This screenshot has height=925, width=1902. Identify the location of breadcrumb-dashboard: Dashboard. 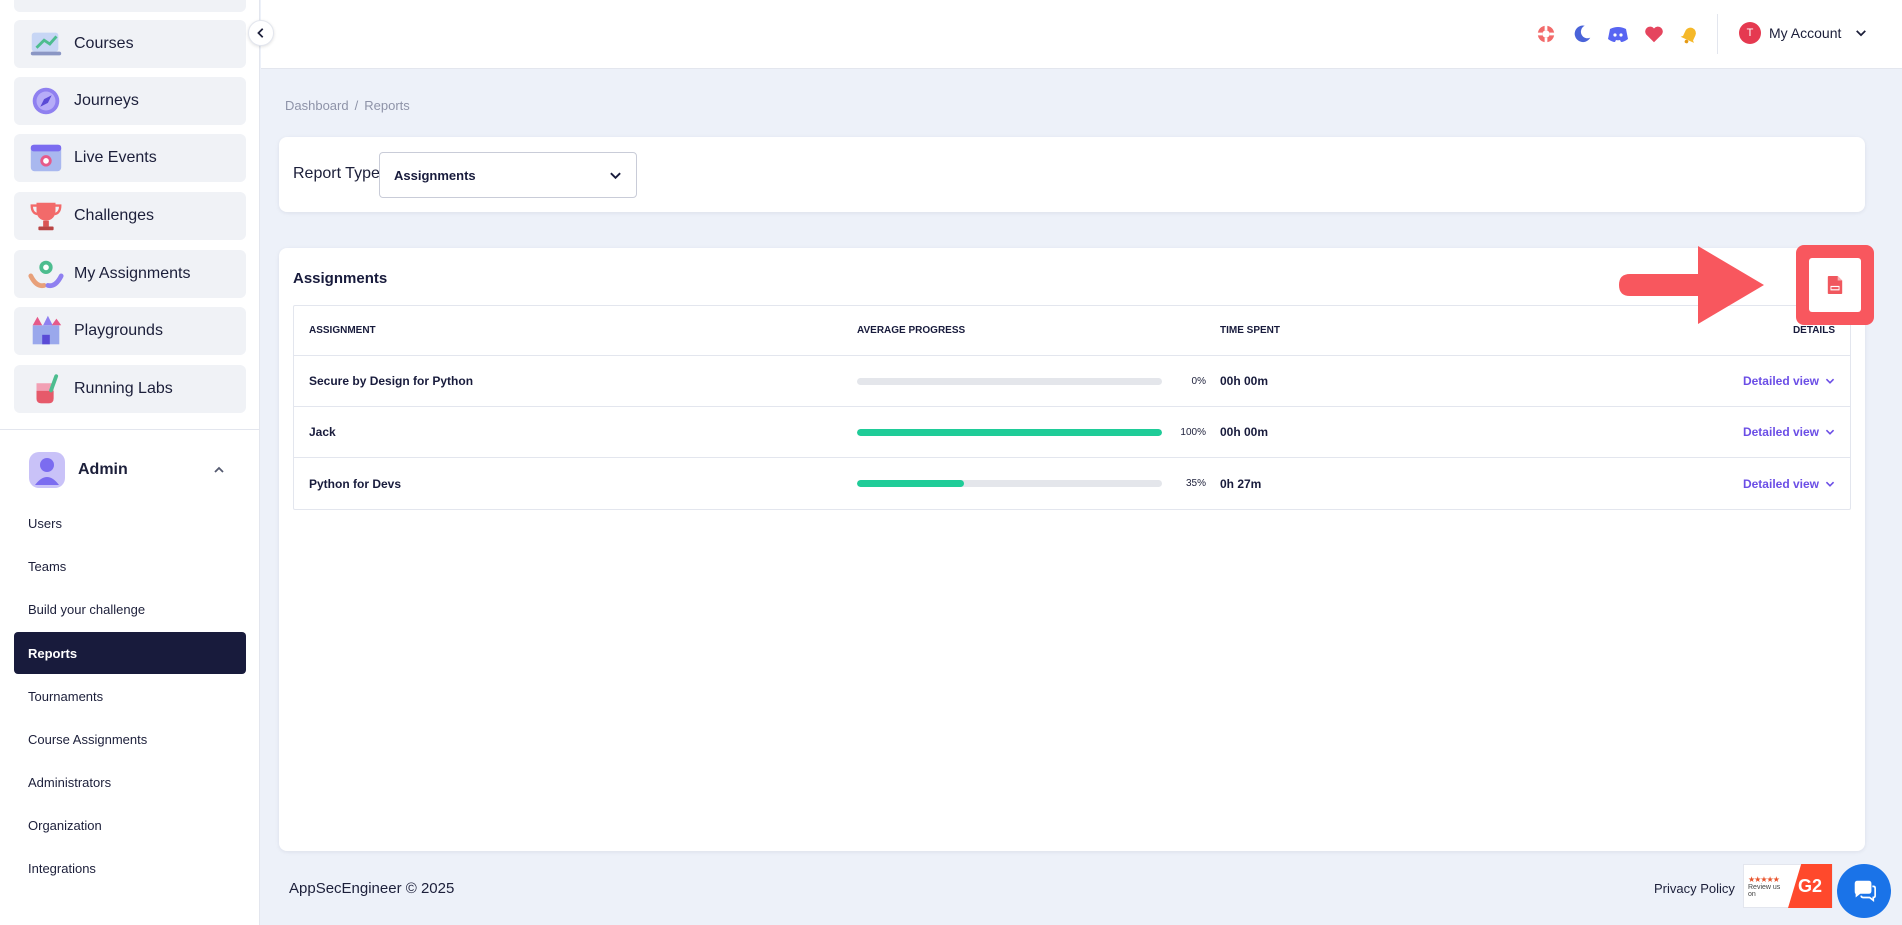
(317, 105).